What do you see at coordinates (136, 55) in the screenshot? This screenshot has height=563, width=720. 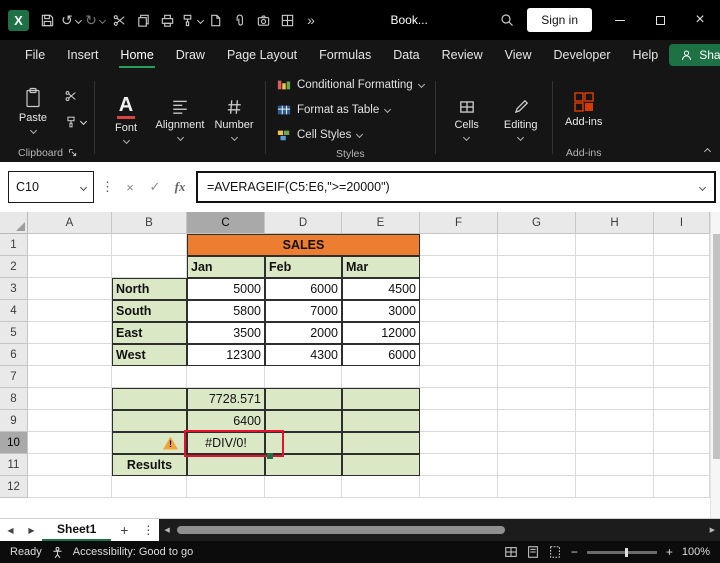 I see `menu-tab-home: Home` at bounding box center [136, 55].